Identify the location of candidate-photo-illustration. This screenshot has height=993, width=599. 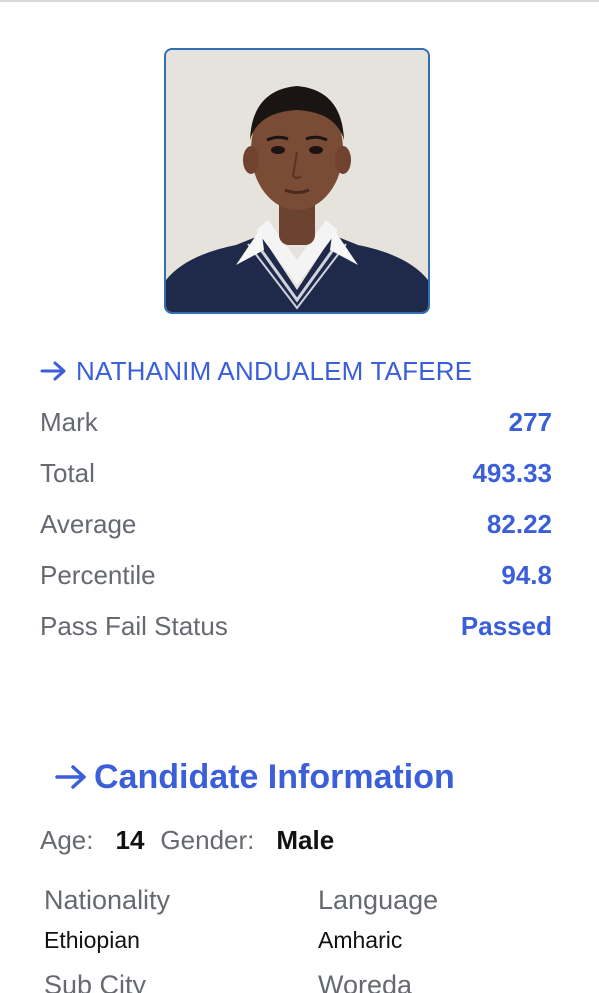
(297, 181).